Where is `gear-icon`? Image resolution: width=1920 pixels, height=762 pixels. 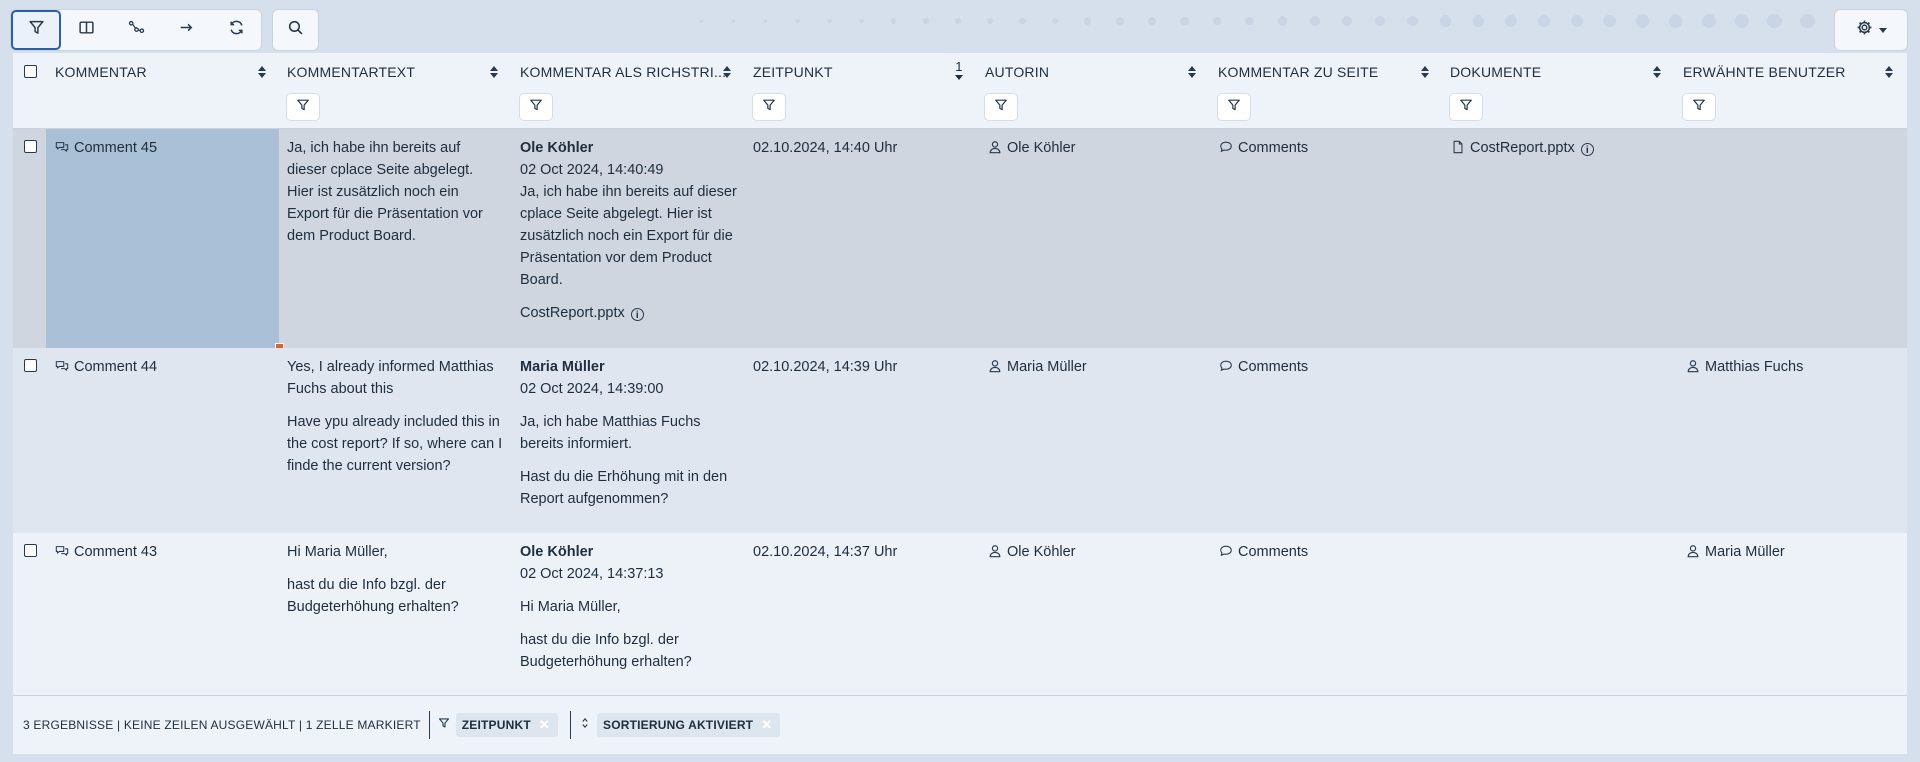
gear-icon is located at coordinates (1864, 30).